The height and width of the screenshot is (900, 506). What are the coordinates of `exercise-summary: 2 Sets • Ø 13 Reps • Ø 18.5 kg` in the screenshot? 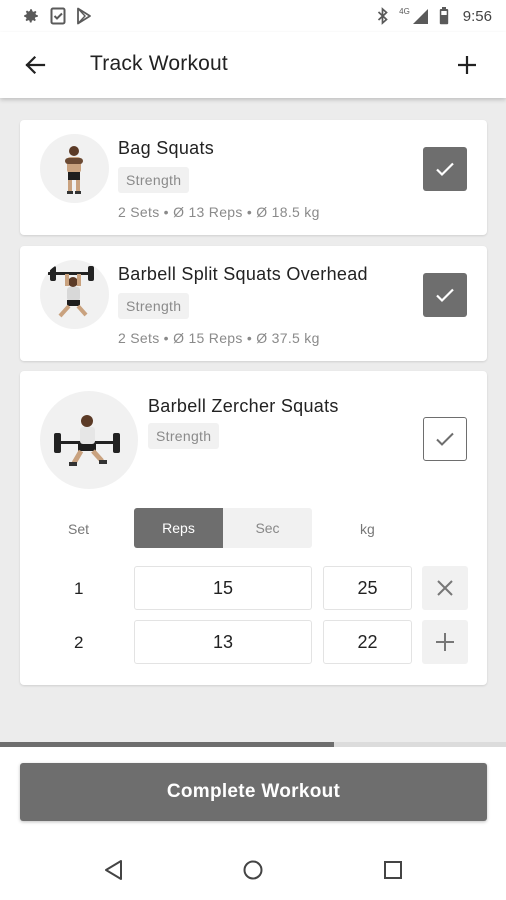 It's located at (219, 212).